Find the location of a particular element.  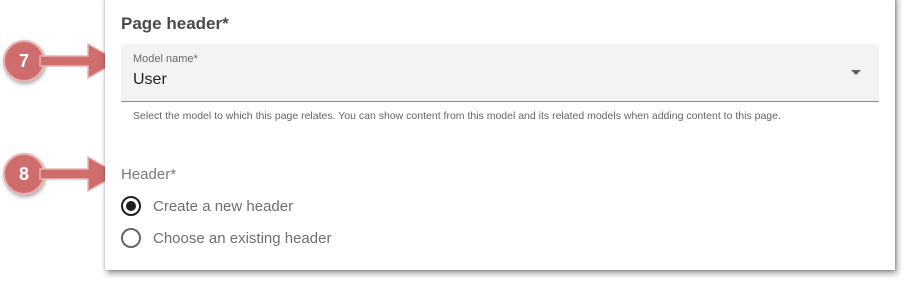

radio-create-new-header: Create a new header is located at coordinates (207, 206).